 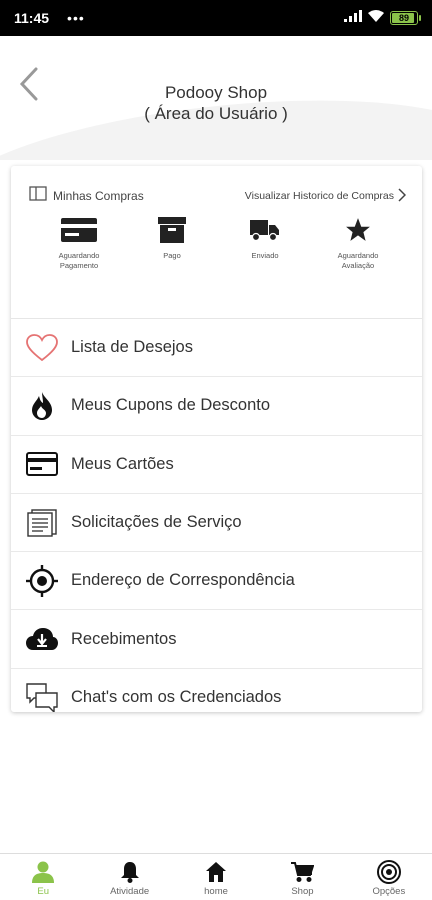 I want to click on chevron-right-icon, so click(x=402, y=196).